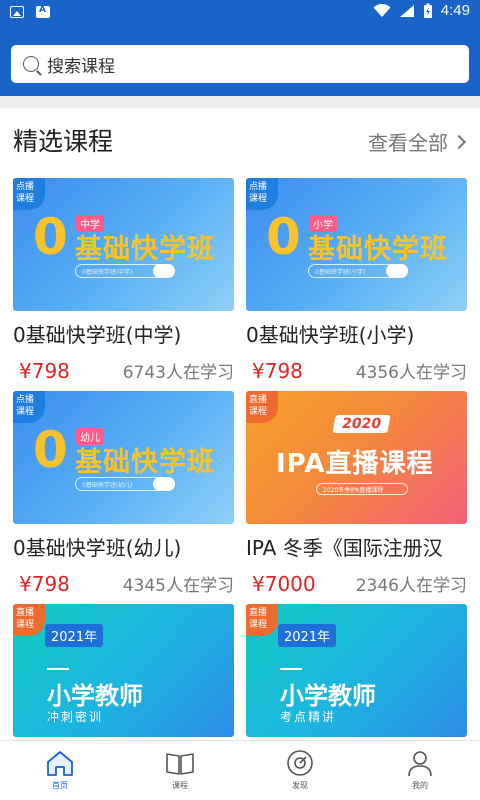  I want to click on user-icon, so click(420, 764).